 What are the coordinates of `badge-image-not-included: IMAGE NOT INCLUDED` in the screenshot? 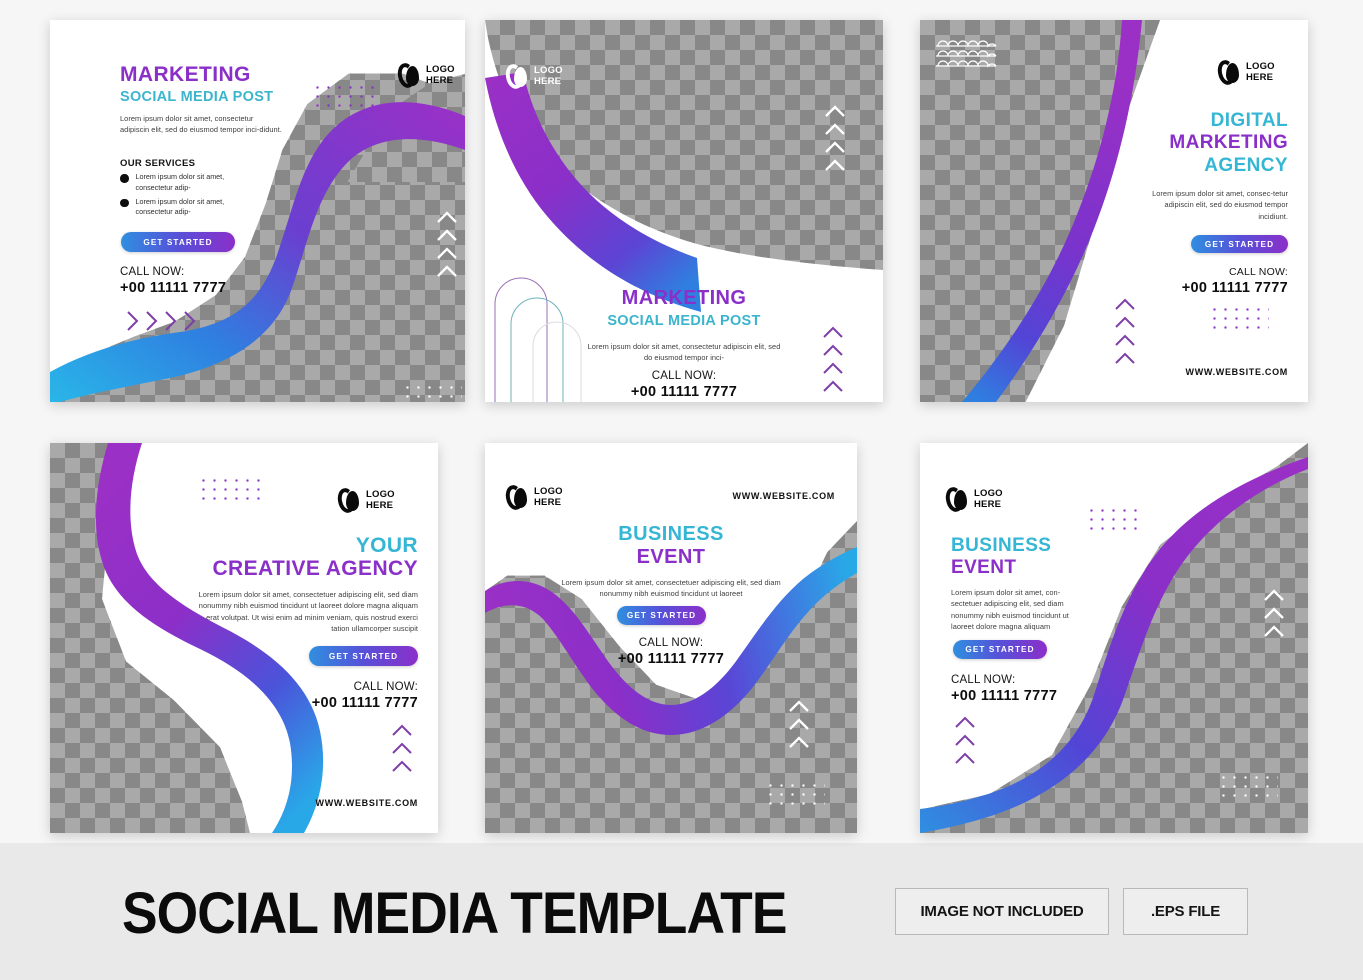 It's located at (1002, 911).